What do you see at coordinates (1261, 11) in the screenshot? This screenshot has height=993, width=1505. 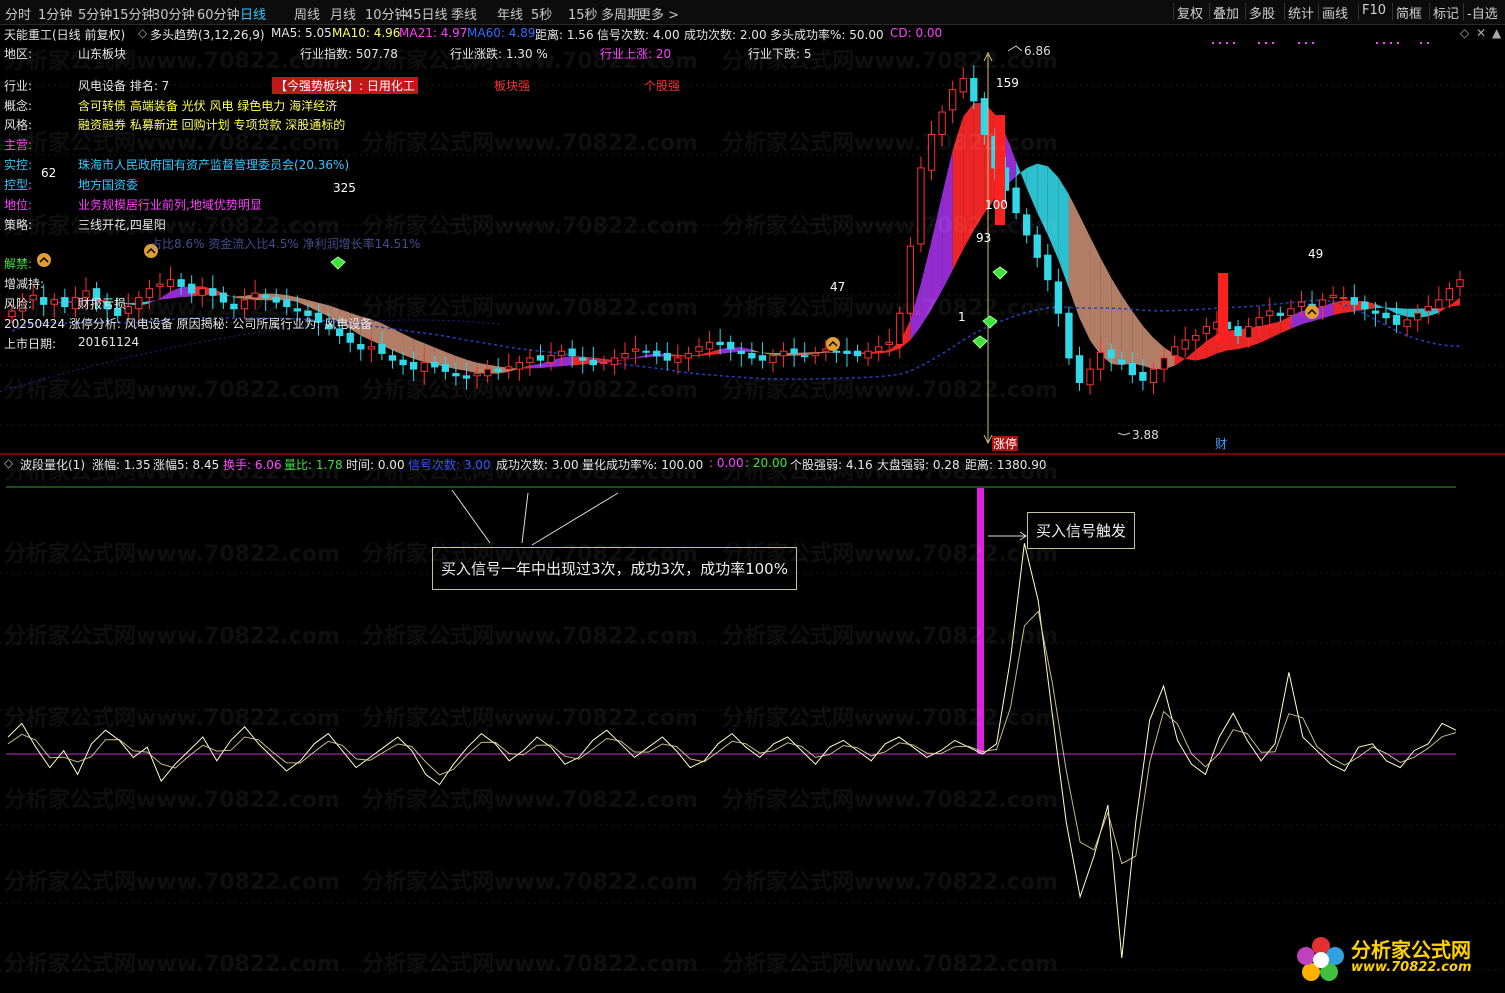 I see `toolbar-button-2: 多股` at bounding box center [1261, 11].